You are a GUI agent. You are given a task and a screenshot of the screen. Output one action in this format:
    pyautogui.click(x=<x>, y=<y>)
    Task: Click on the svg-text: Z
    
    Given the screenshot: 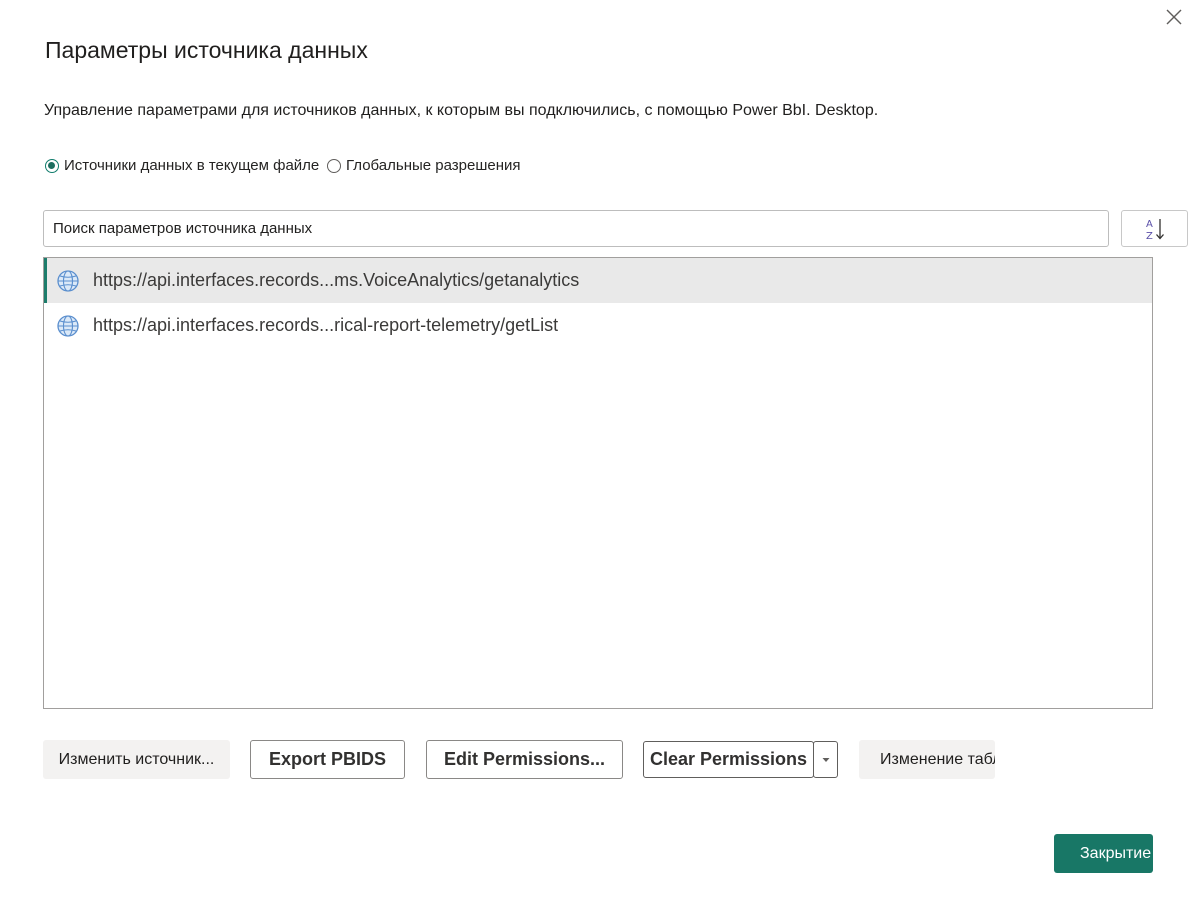 What is the action you would take?
    pyautogui.click(x=1149, y=236)
    